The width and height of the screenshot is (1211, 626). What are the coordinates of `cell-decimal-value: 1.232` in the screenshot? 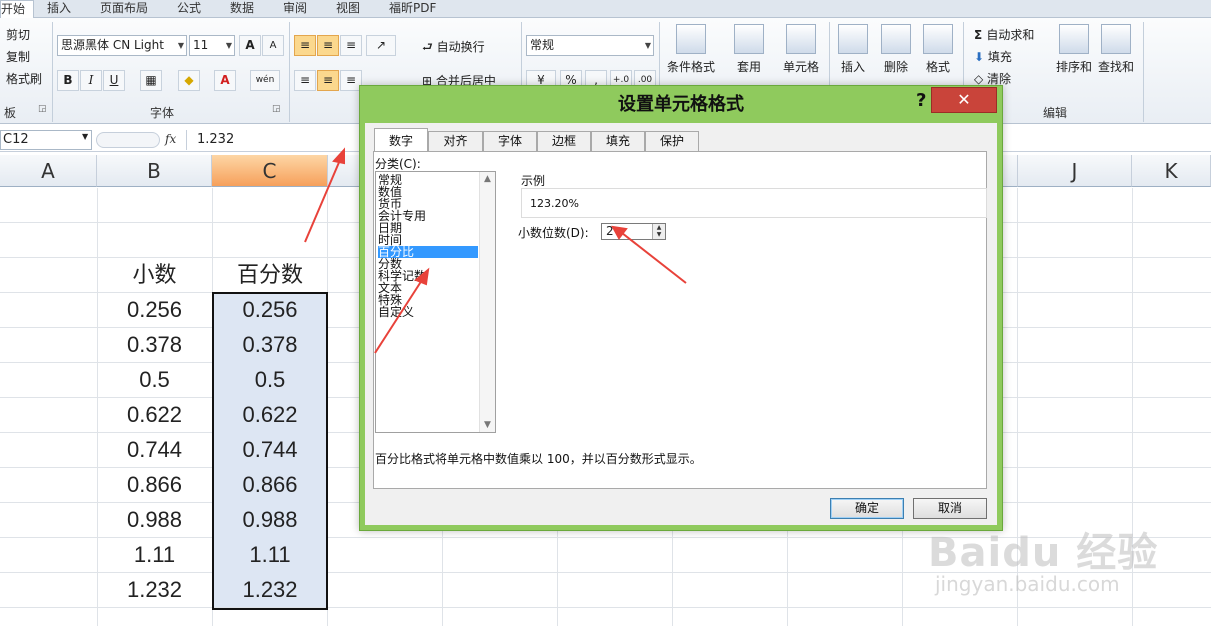 It's located at (154, 589).